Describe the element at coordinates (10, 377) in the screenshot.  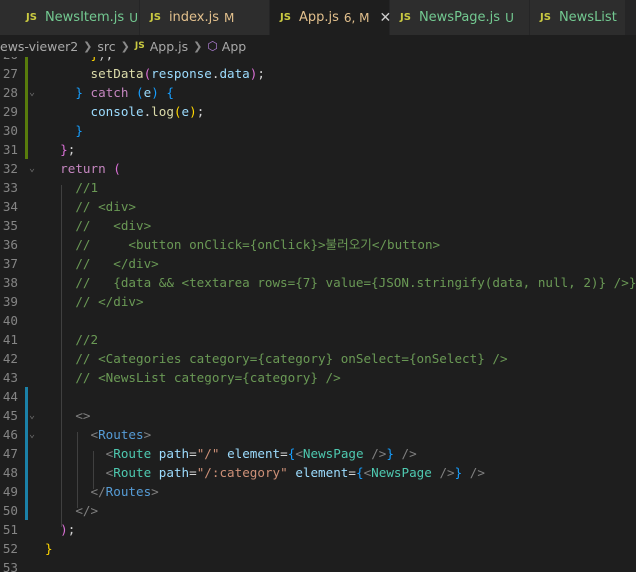
I see `line-number: 43` at that location.